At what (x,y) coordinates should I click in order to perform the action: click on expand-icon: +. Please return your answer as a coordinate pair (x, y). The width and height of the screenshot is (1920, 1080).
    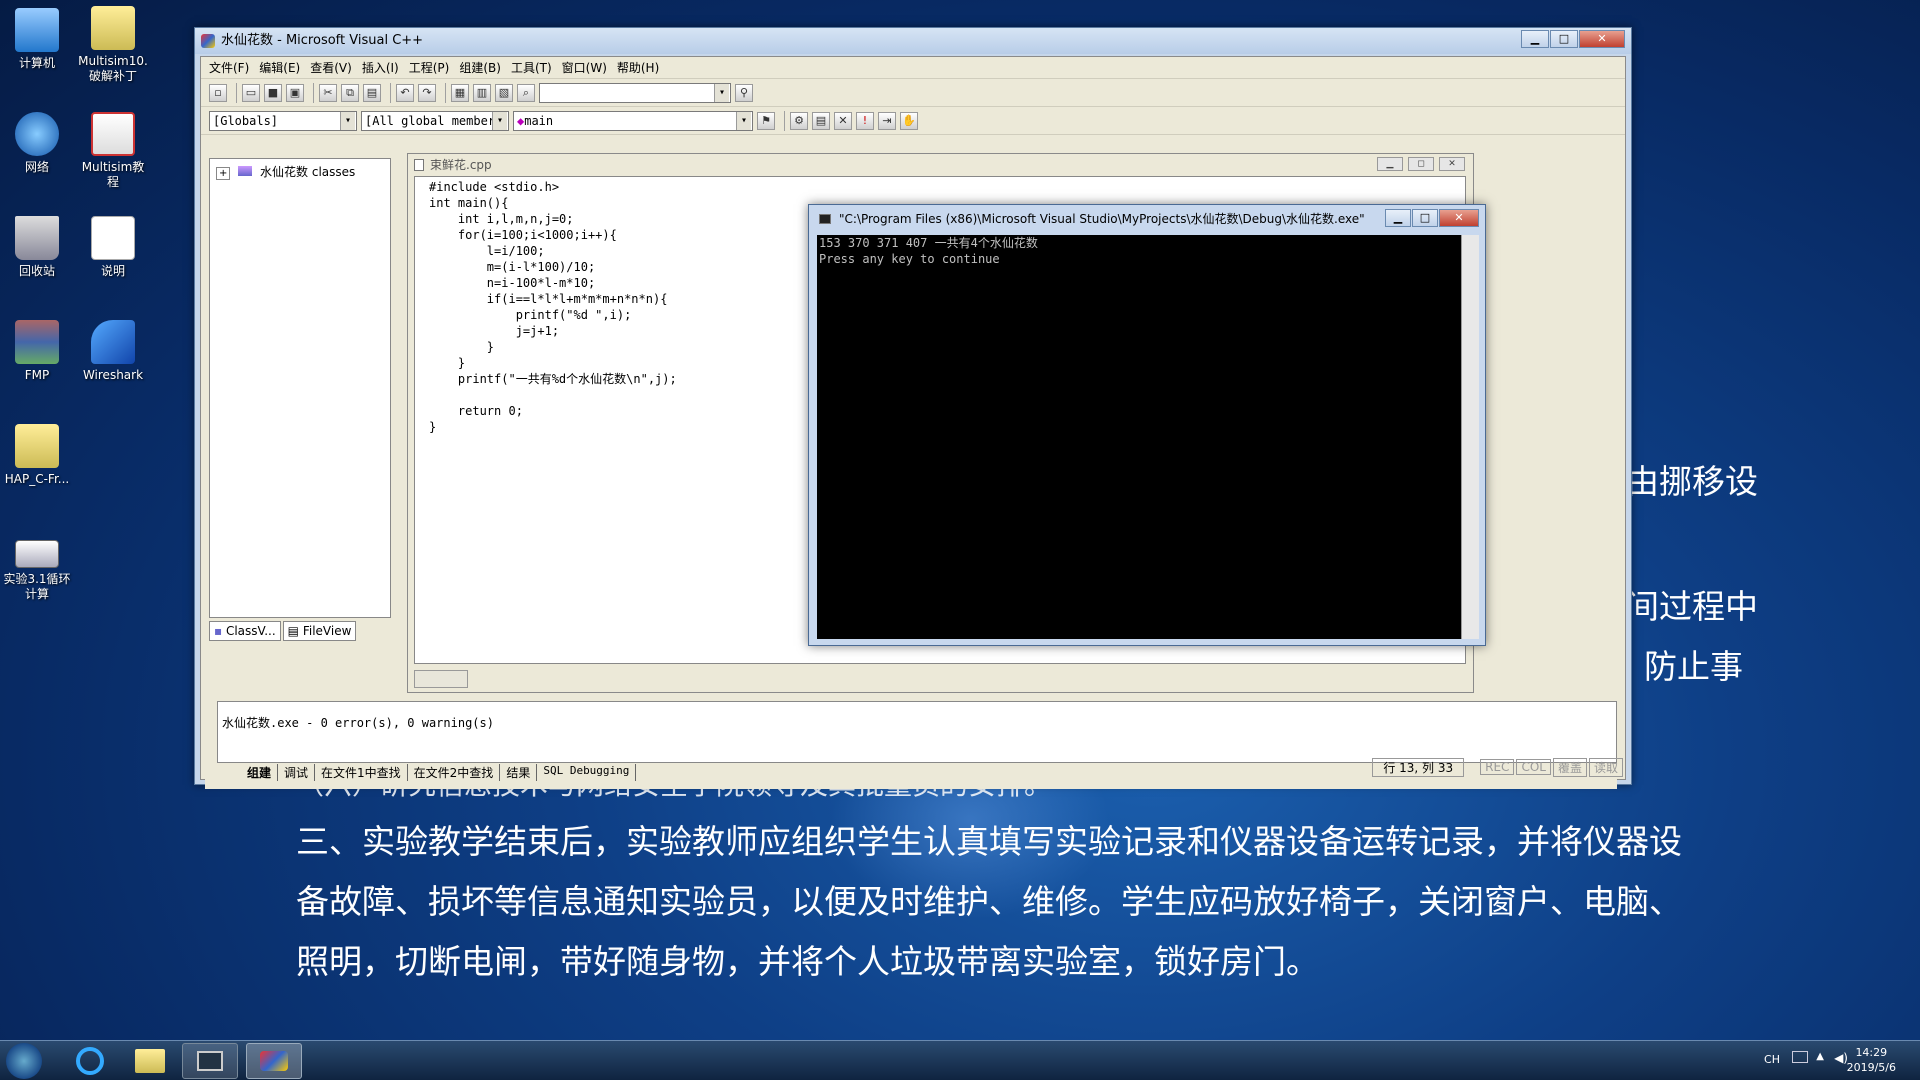
    Looking at the image, I should click on (223, 173).